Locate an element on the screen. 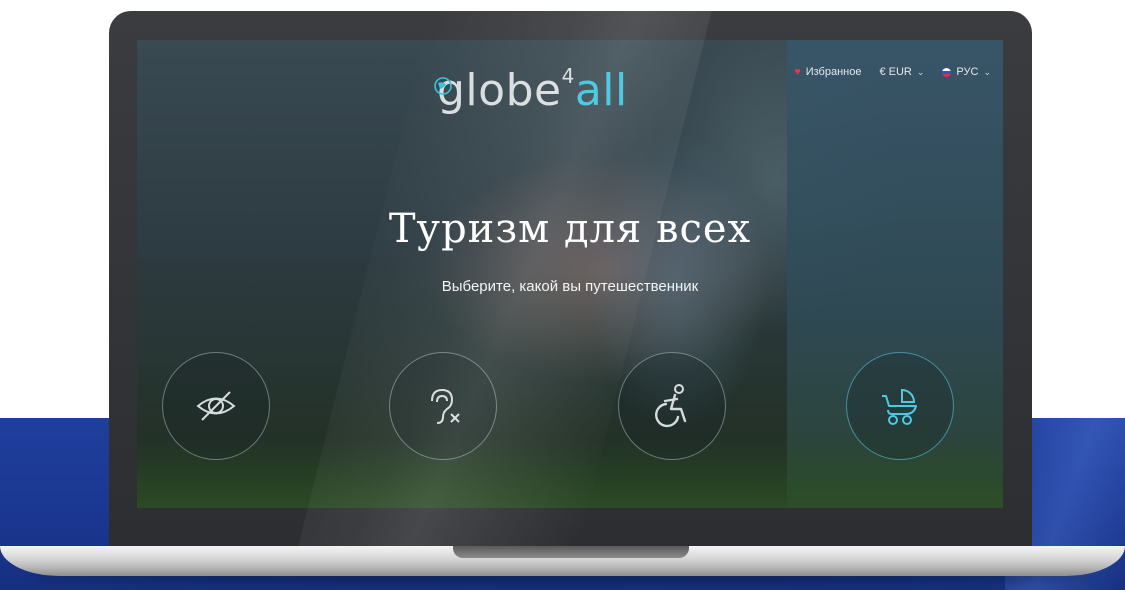 The image size is (1125, 590). eye-crossed-icon is located at coordinates (216, 406).